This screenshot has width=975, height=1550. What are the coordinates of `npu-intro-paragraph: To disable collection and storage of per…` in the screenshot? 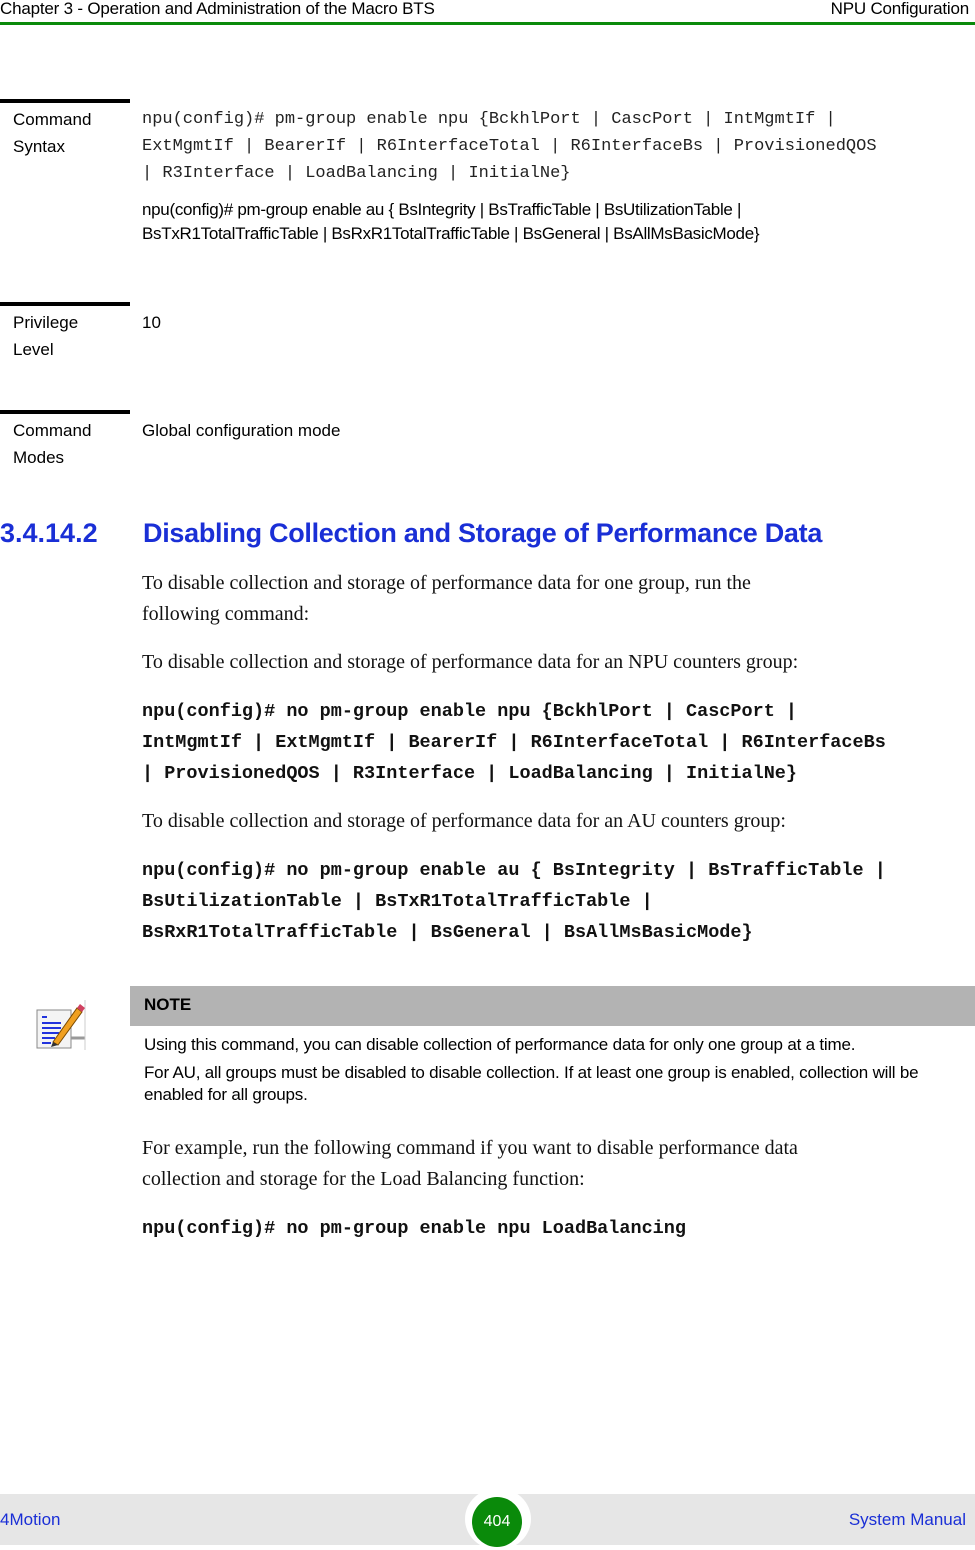 It's located at (470, 662).